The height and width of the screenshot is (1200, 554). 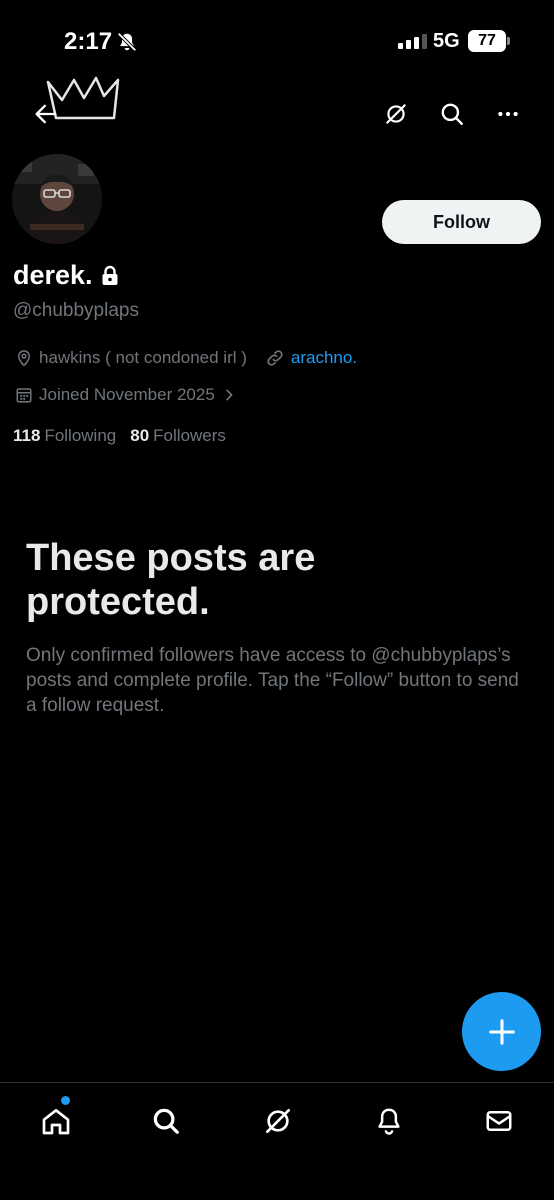 I want to click on tab-notifications, so click(x=389, y=1121).